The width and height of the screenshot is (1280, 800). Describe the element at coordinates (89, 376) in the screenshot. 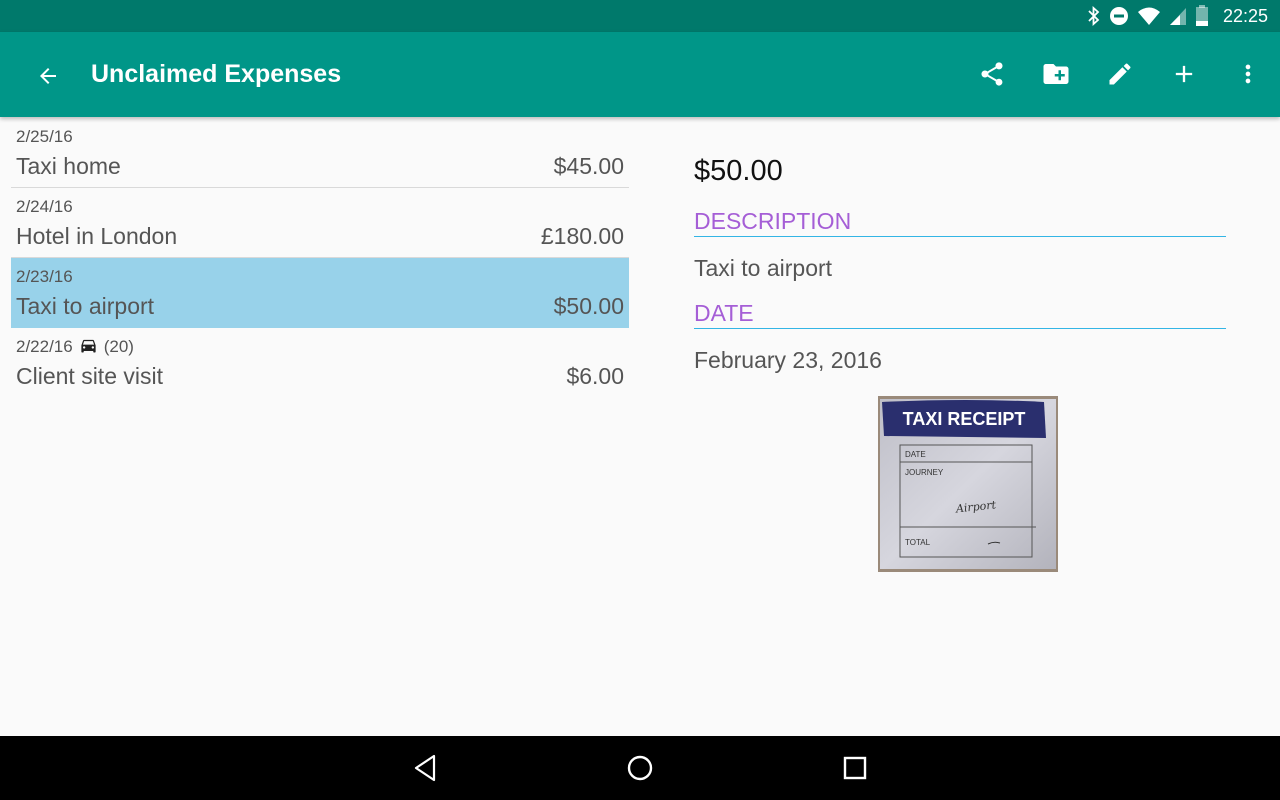

I see `expense-description: Client site visit` at that location.